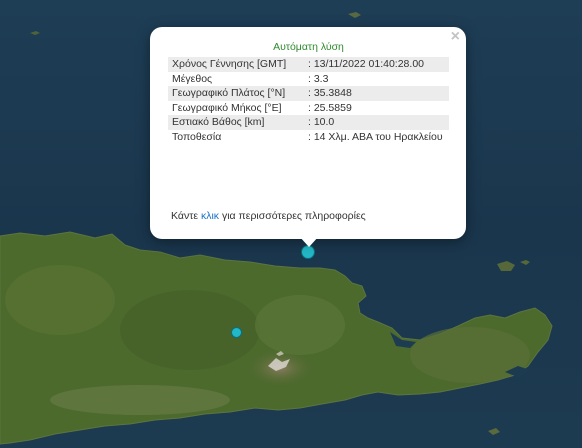 The image size is (582, 448). Describe the element at coordinates (236, 122) in the screenshot. I see `depth-label: Εστιακό Βάθος [km]` at that location.